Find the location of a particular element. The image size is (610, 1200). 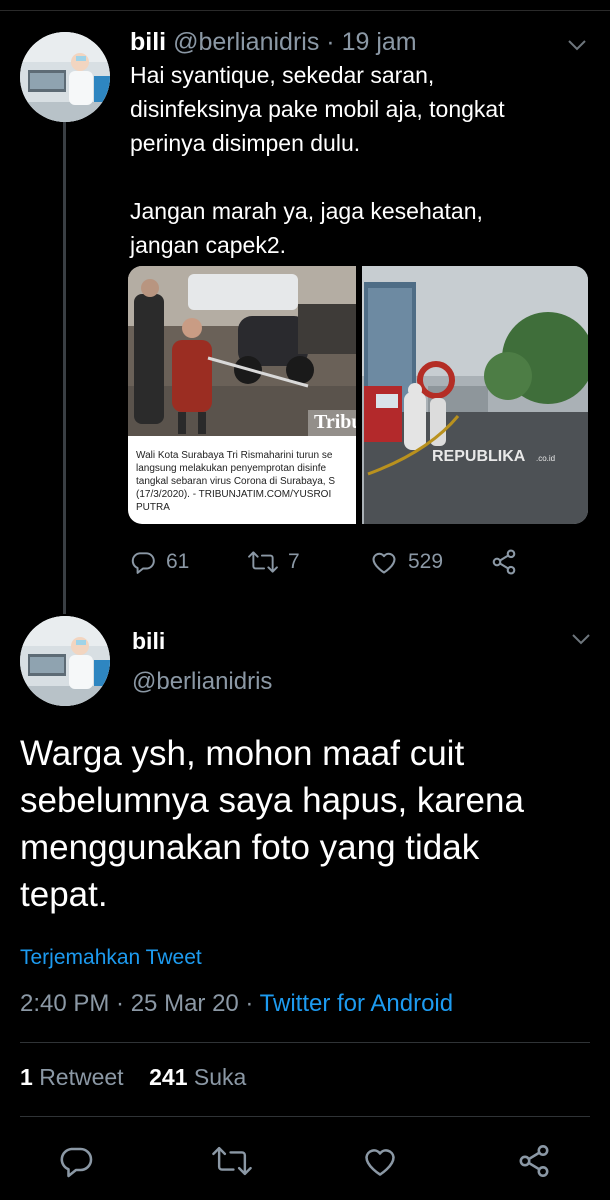

tweet2-display-name: bili is located at coordinates (148, 641).